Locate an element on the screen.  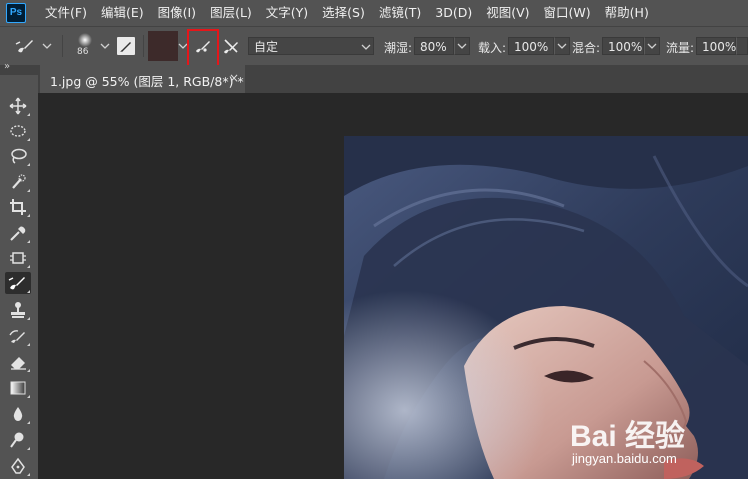
mix-label: 混合: is located at coordinates (586, 48).